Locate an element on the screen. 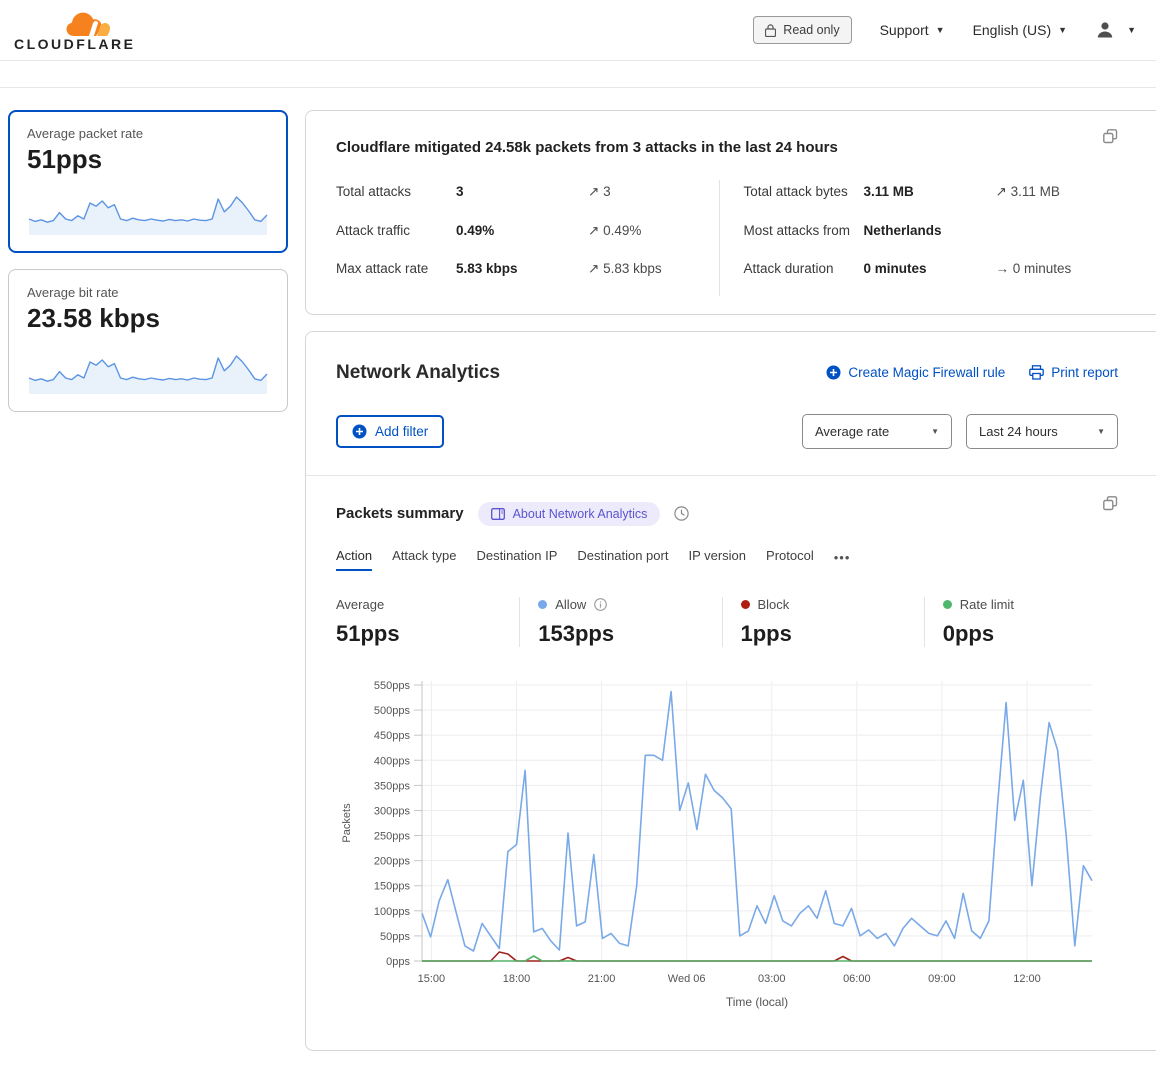 Image resolution: width=1156 pixels, height=1080 pixels. time-range-select: Last 24 hours ▼ is located at coordinates (1042, 431).